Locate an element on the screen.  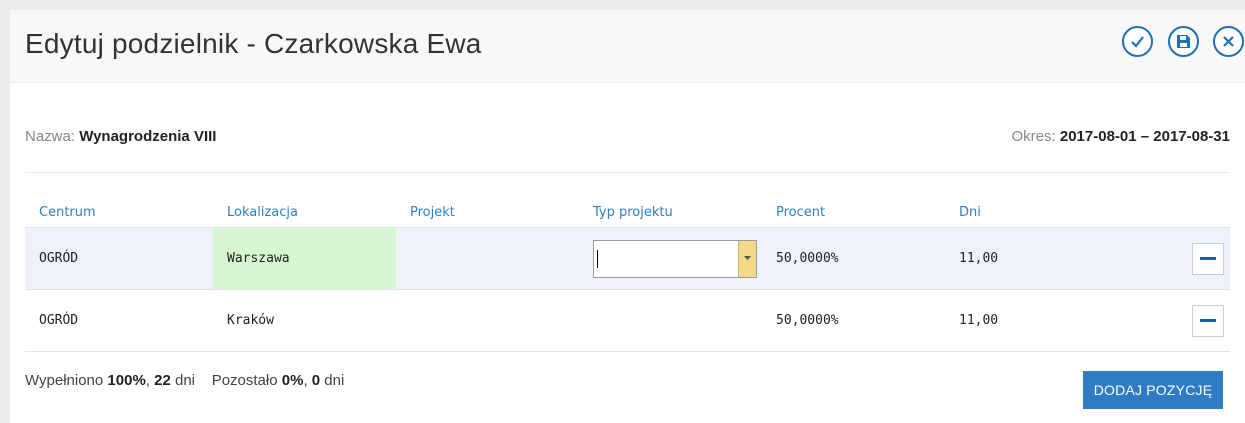
save-icon is located at coordinates (1183, 41).